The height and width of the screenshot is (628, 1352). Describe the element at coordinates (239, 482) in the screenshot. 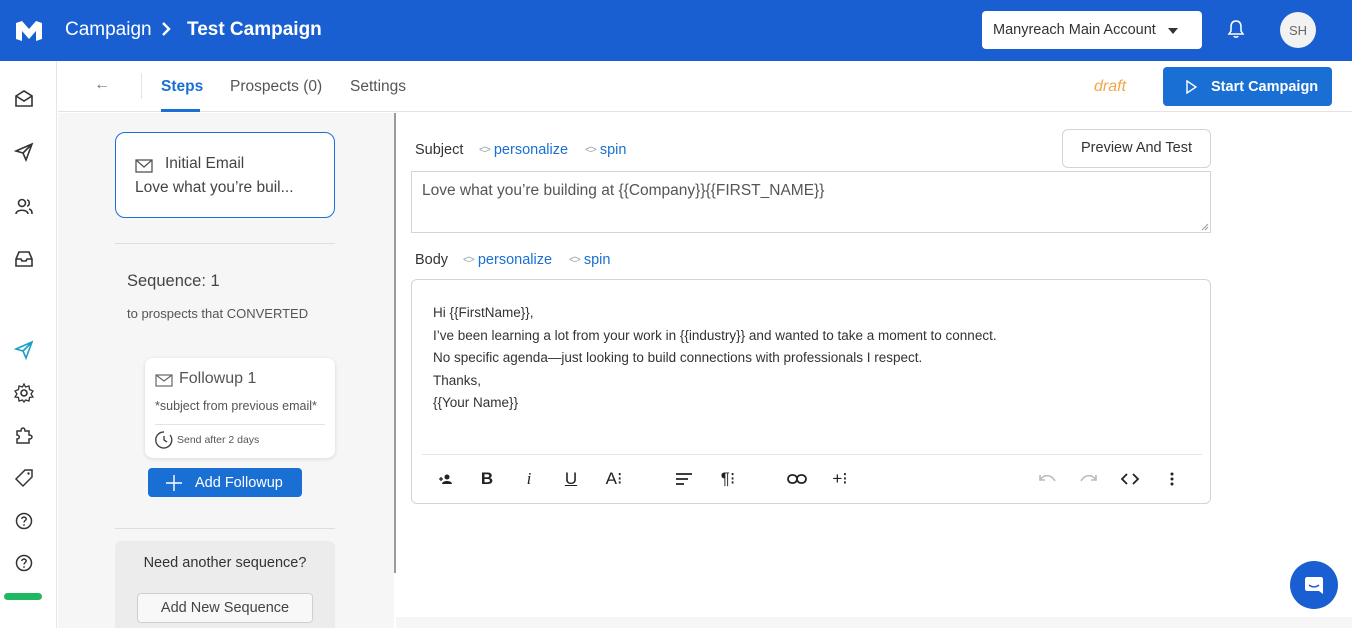

I see `add-followup-label: Add Followup` at that location.